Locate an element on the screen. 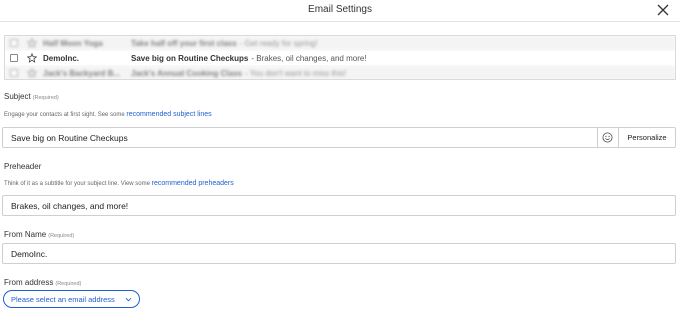  preview-snippet: - Brakes, oil changes, and more! is located at coordinates (309, 58).